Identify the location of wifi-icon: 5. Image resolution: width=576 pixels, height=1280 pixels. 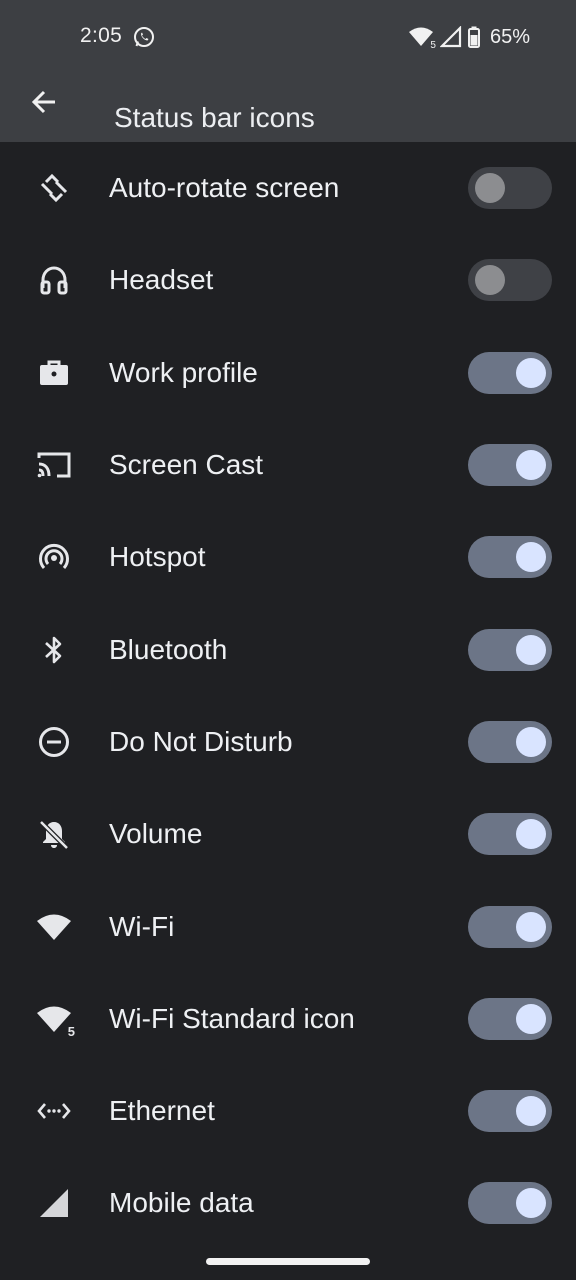
(422, 38).